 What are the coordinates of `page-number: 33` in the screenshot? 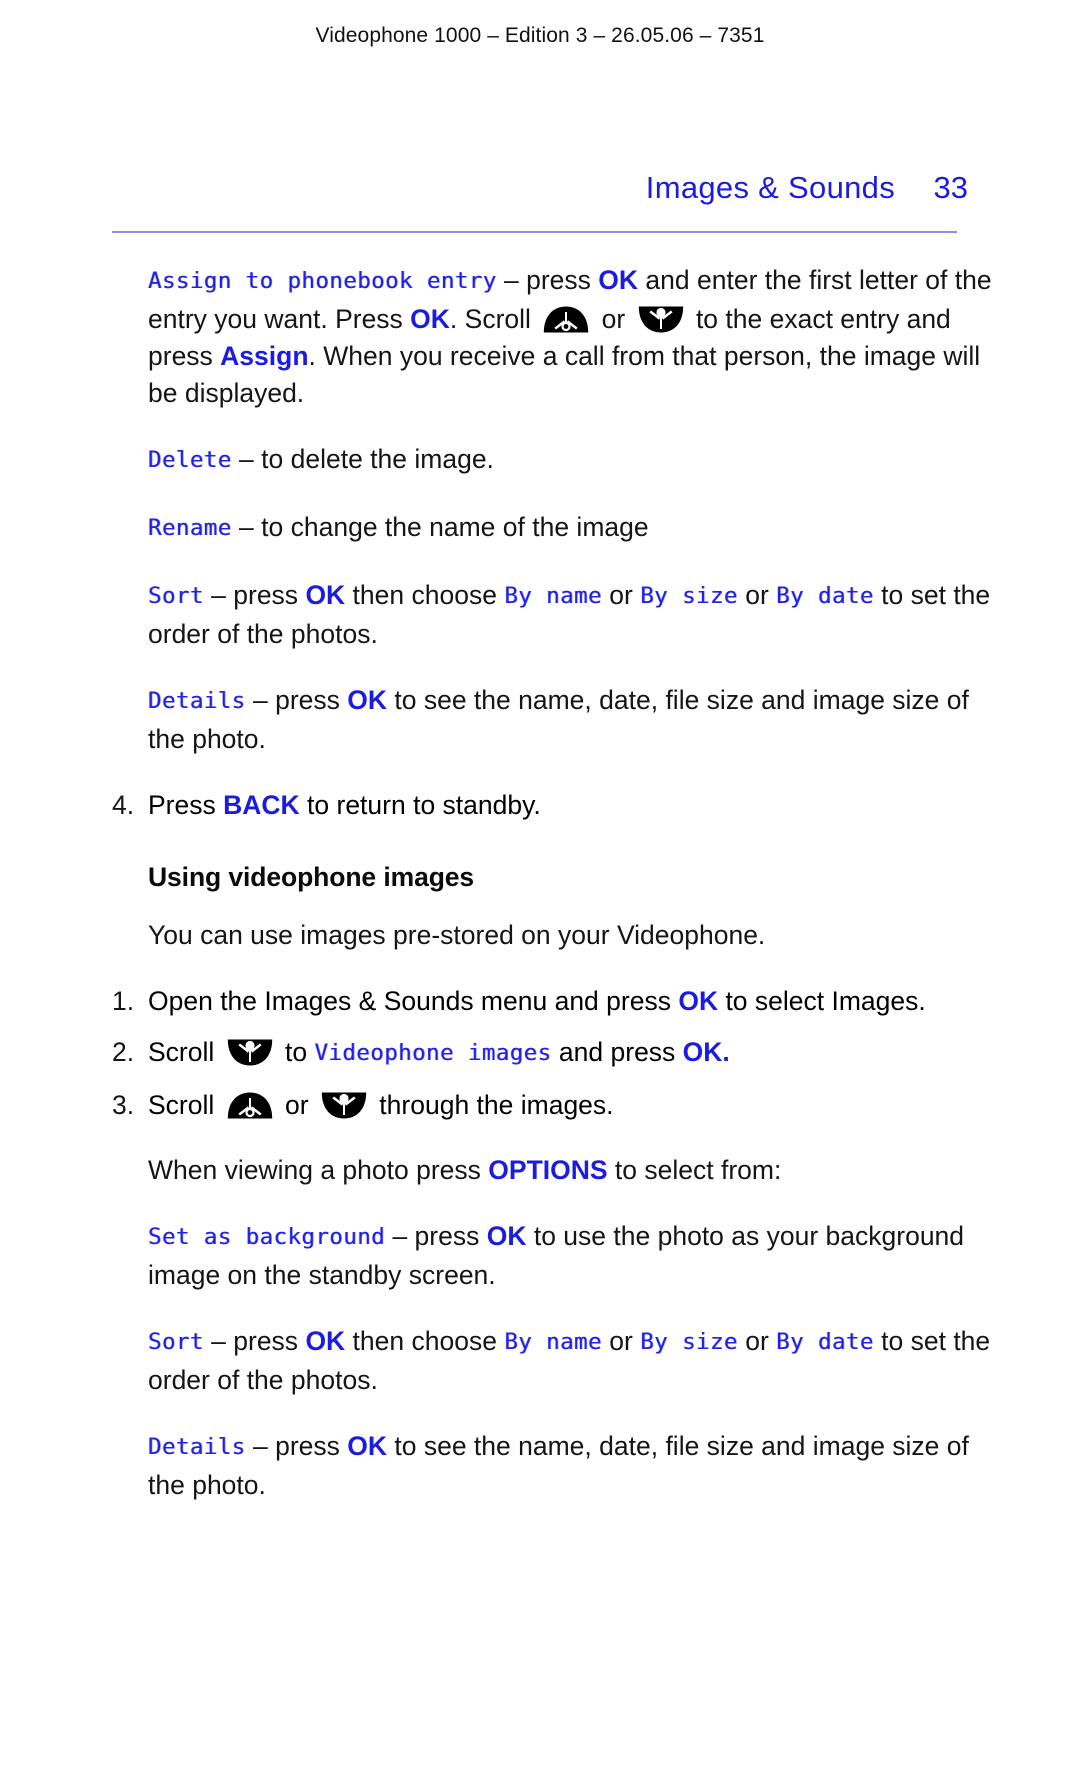 It's located at (950, 187).